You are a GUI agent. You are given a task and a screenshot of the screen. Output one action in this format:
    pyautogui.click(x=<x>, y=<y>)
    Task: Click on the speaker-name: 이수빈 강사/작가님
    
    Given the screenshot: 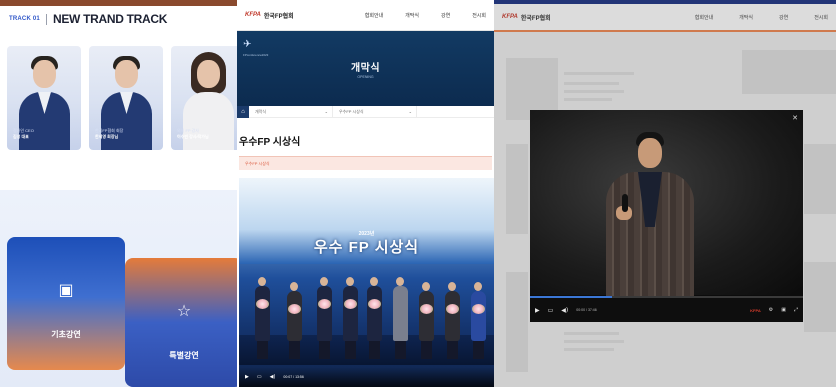 What is the action you would take?
    pyautogui.click(x=193, y=136)
    